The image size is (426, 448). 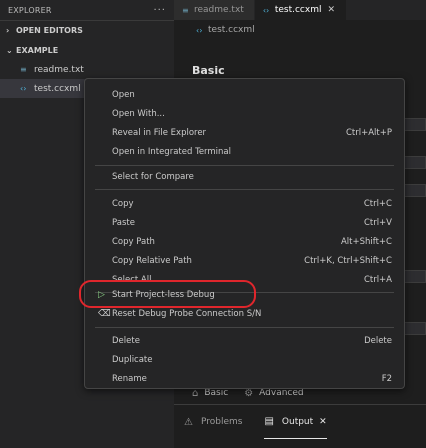 I want to click on output-icon: ▤, so click(x=269, y=421).